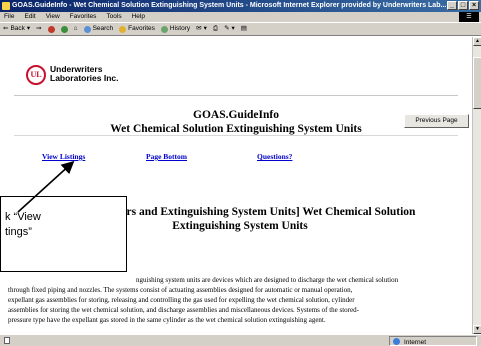 The height and width of the screenshot is (346, 481). Describe the element at coordinates (236, 135) in the screenshot. I see `divider-middle` at that location.